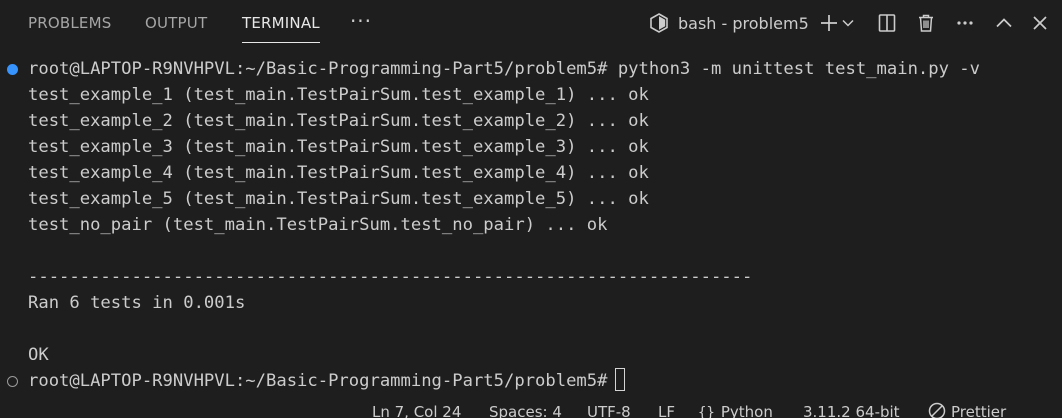 The width and height of the screenshot is (1062, 418). What do you see at coordinates (525, 409) in the screenshot?
I see `status-indentation: Spaces: 4` at bounding box center [525, 409].